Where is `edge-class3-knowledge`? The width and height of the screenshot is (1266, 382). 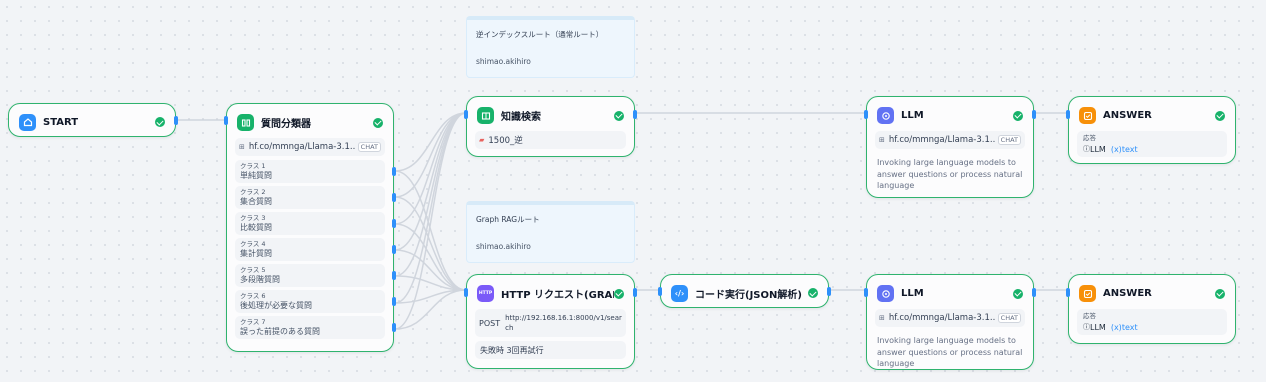 edge-class3-knowledge is located at coordinates (430, 168).